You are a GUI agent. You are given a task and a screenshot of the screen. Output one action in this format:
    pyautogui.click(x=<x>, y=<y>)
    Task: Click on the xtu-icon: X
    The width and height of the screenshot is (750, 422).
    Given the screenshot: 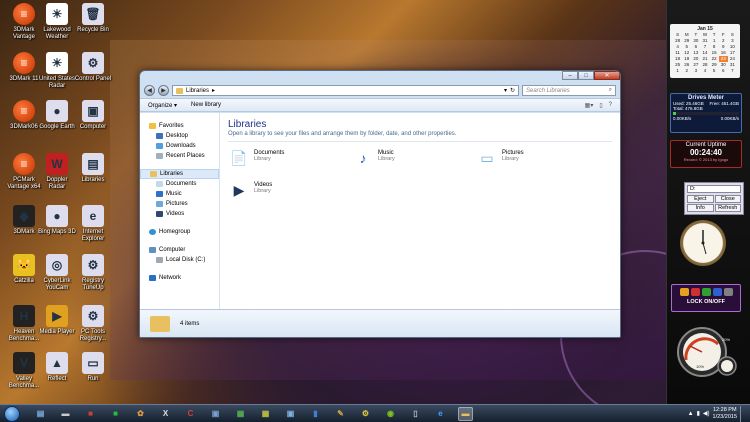 What is the action you would take?
    pyautogui.click(x=165, y=414)
    